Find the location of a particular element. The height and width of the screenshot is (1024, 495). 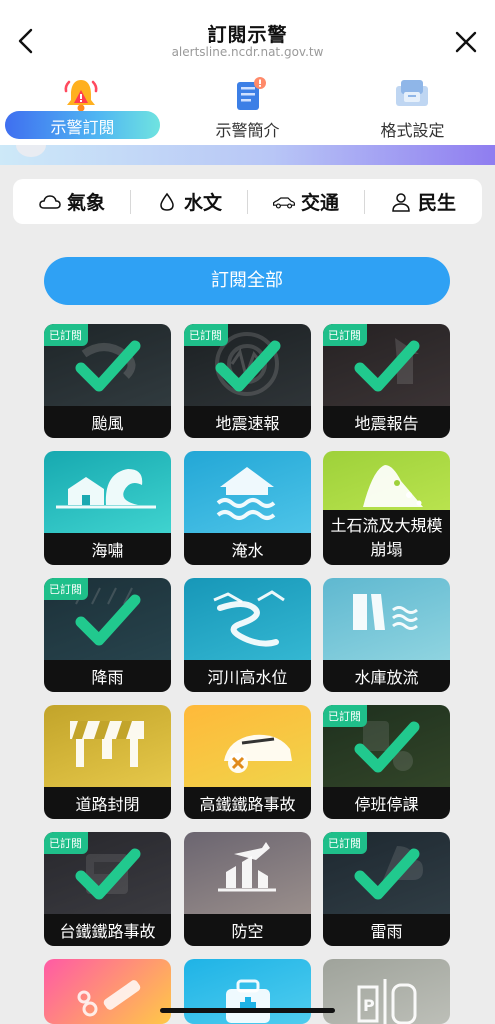

parking-icon: P is located at coordinates (386, 991).